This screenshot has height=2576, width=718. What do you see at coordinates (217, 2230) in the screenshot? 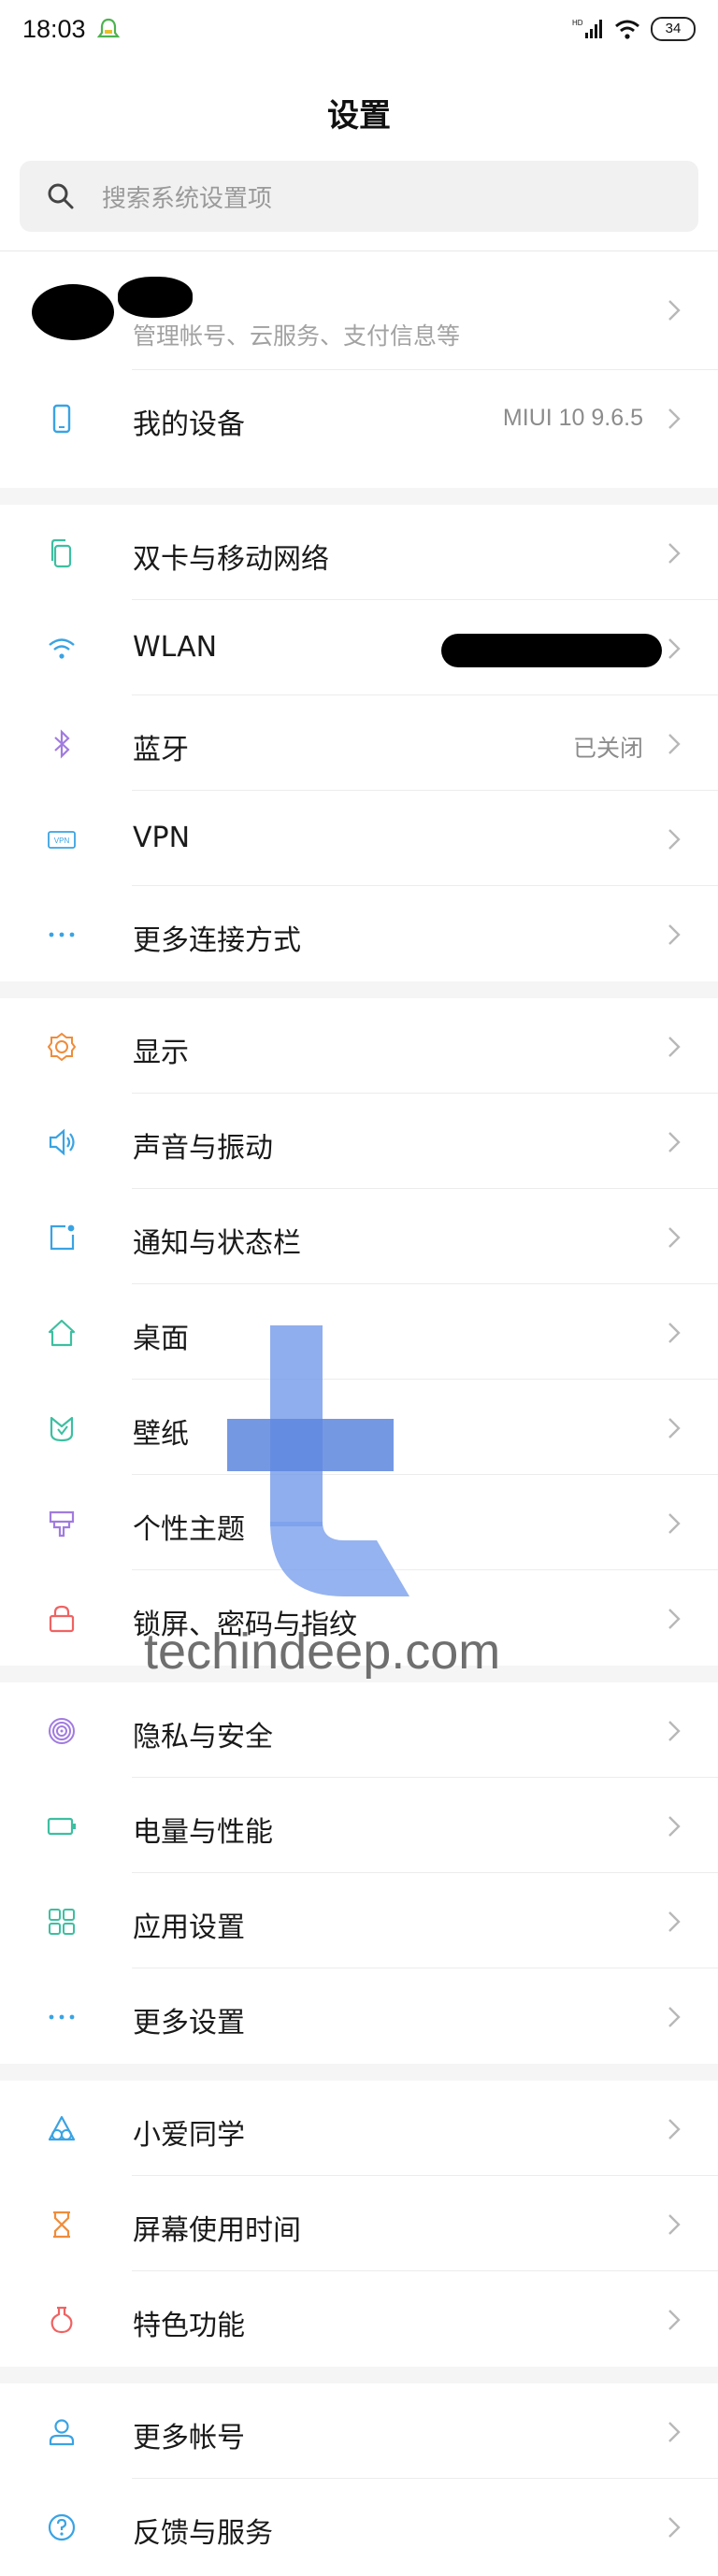
I see `screen-time-label: 屏幕使用时间` at bounding box center [217, 2230].